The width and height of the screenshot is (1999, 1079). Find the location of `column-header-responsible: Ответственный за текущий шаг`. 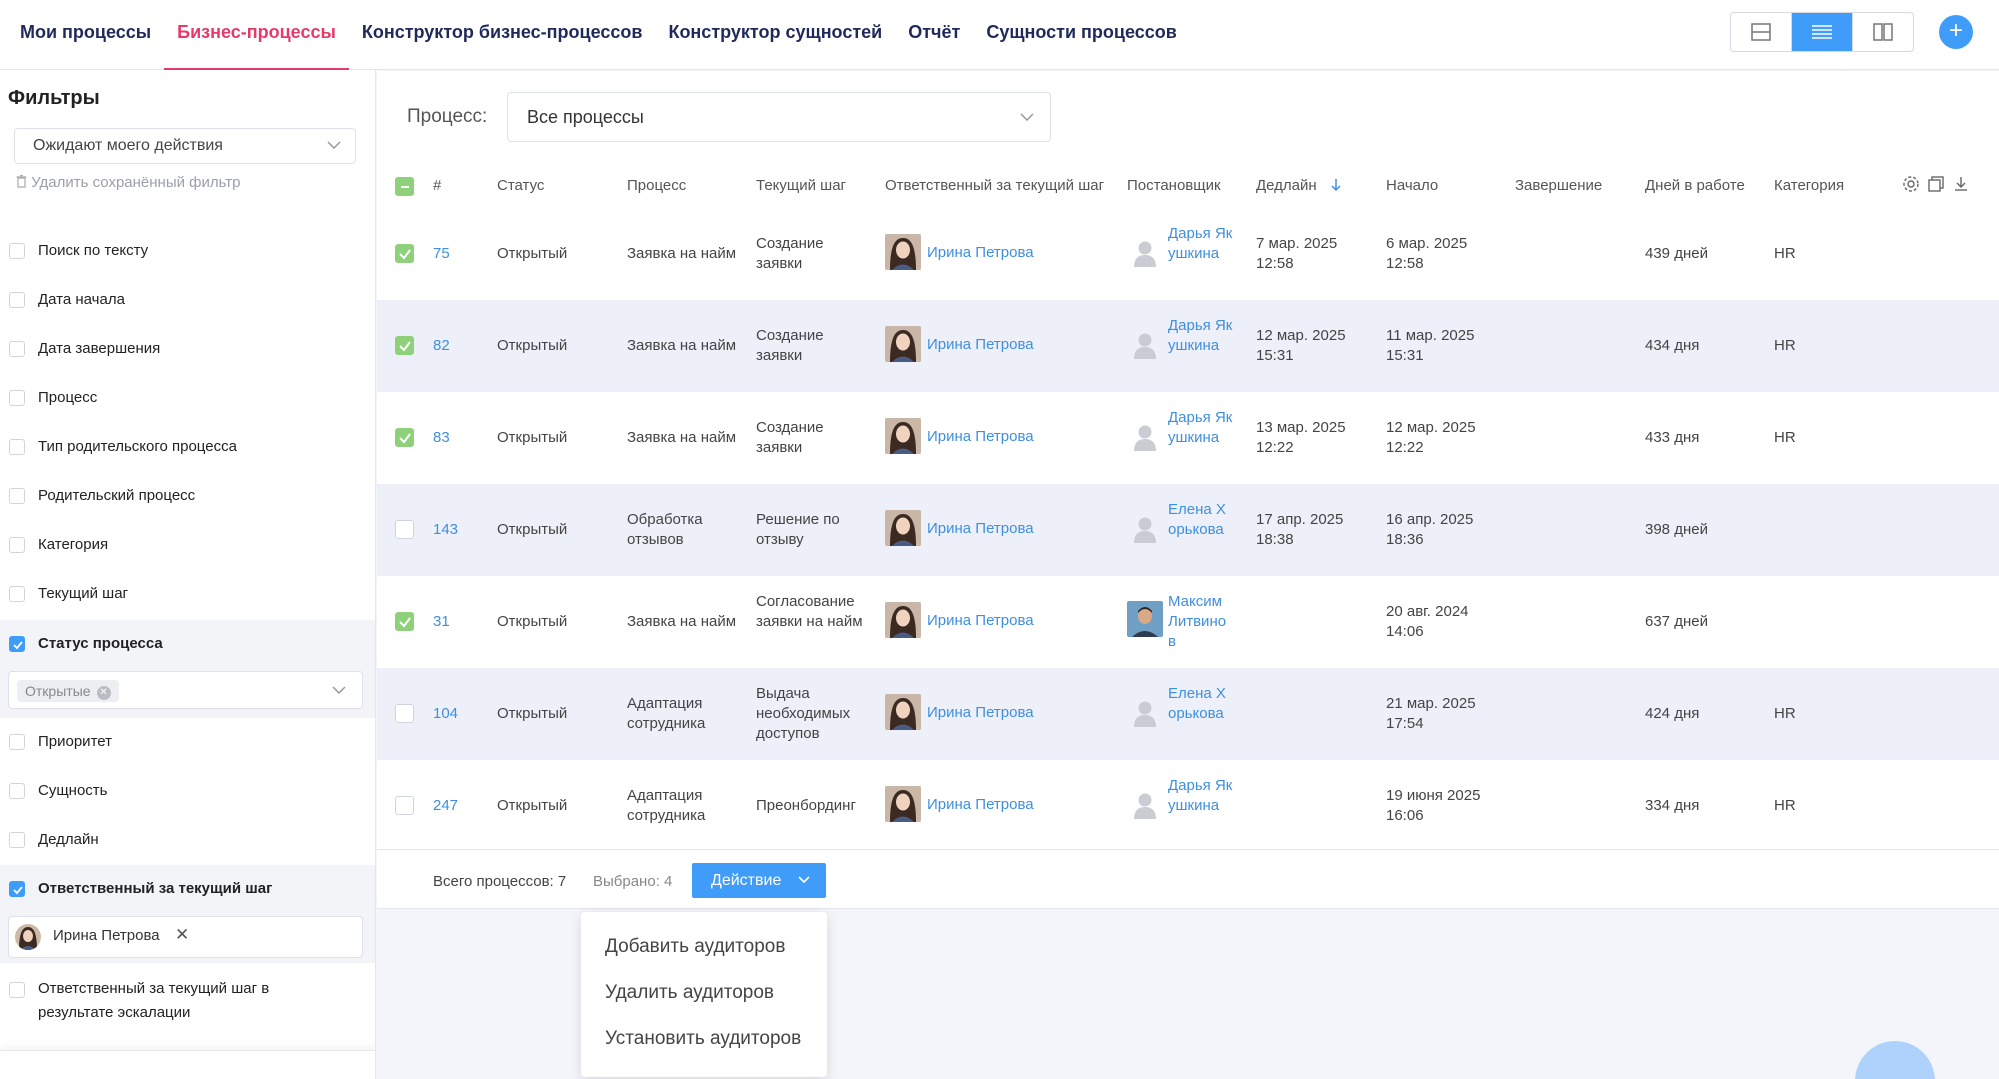

column-header-responsible: Ответственный за текущий шаг is located at coordinates (994, 185).